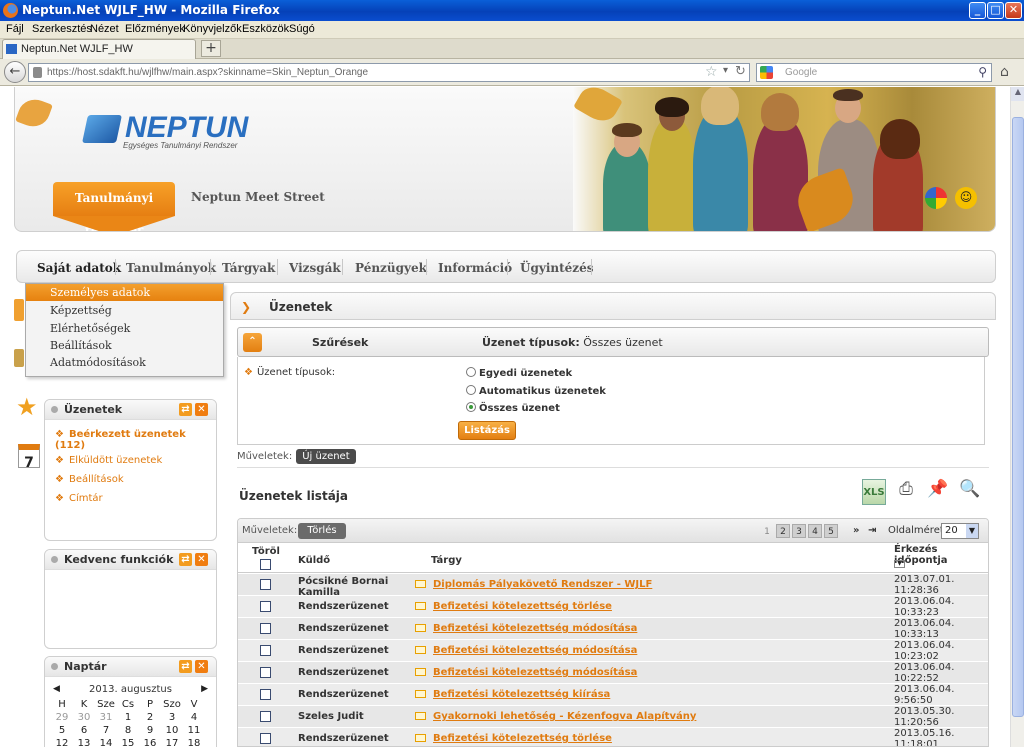  Describe the element at coordinates (99, 49) in the screenshot. I see `browser-tab: Neptun.Net WJLF_HW` at that location.